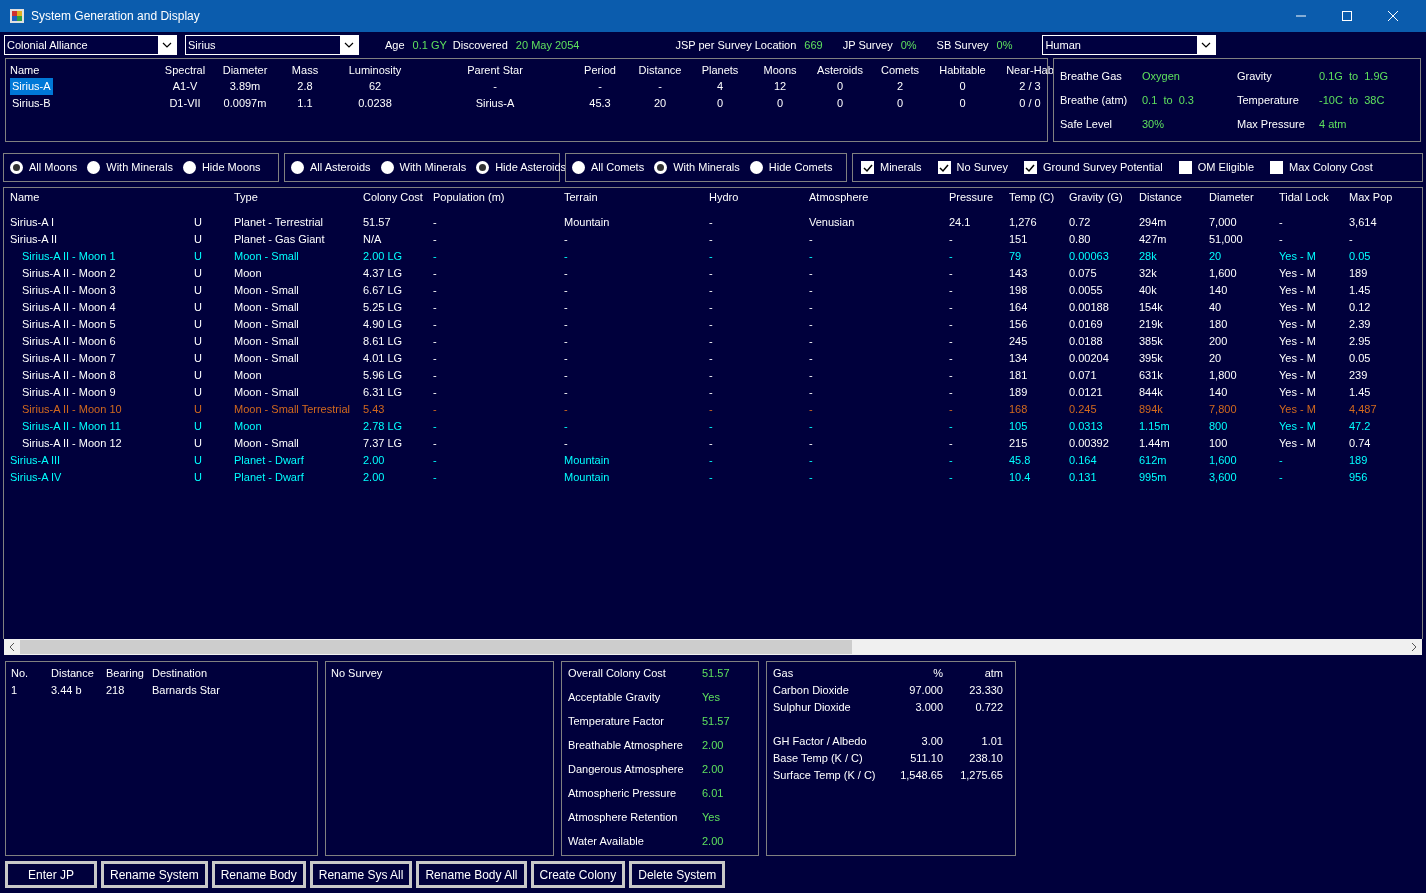 This screenshot has height=893, width=1426. What do you see at coordinates (115, 16) in the screenshot?
I see `window-title: System Generation and Display` at bounding box center [115, 16].